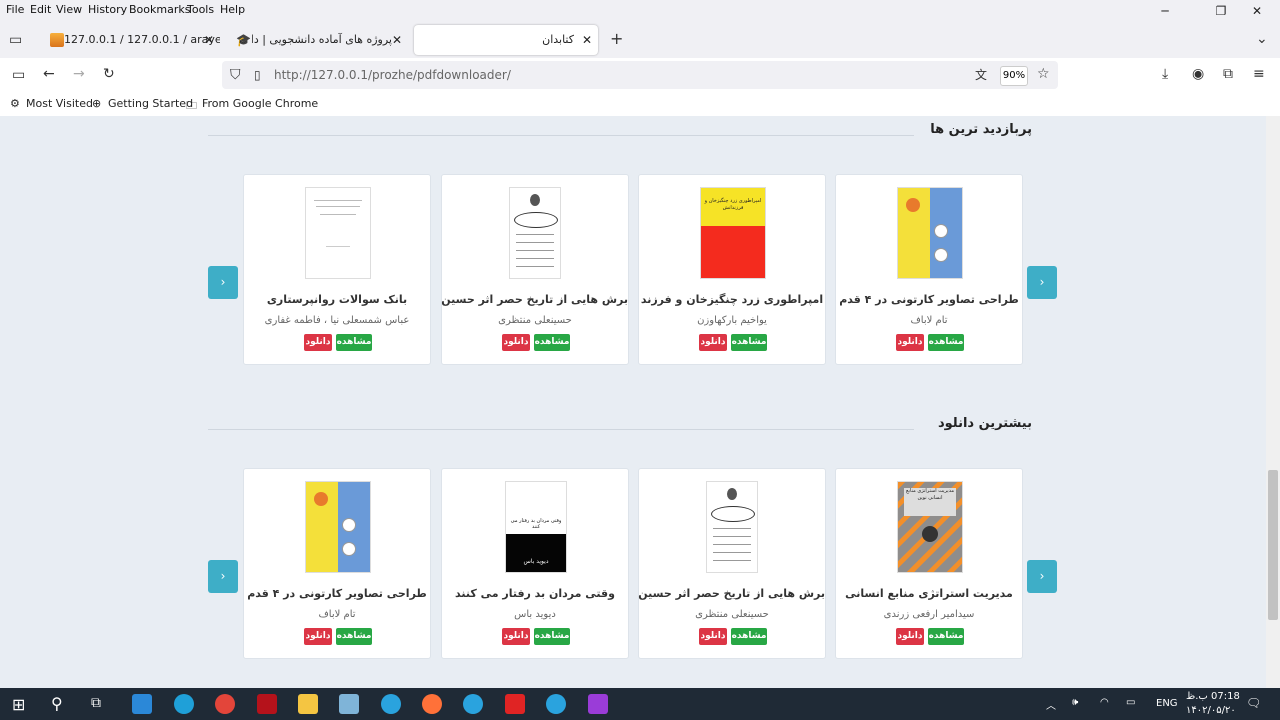  Describe the element at coordinates (930, 527) in the screenshot. I see `book-cover: مدیریت استراتژی منابع انسانی نوین` at that location.